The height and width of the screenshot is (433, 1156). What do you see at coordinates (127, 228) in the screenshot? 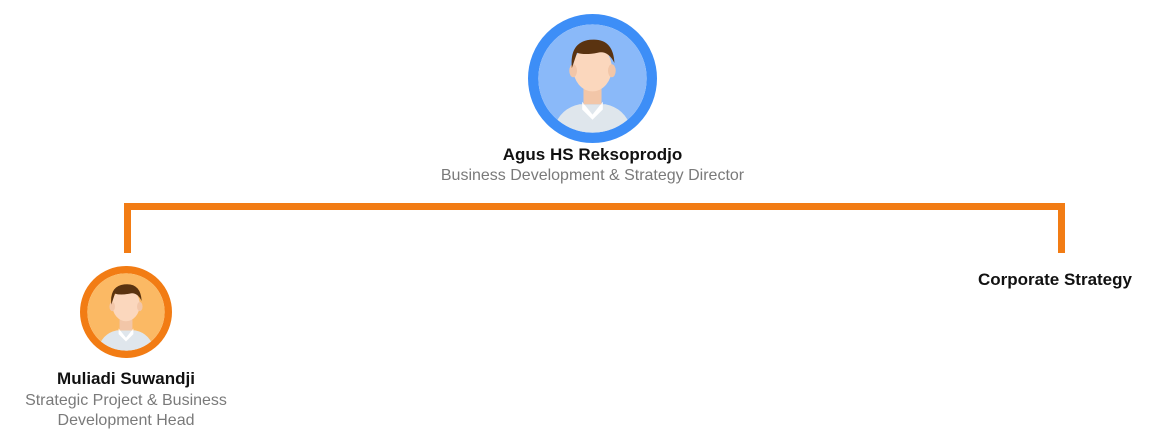
I see `connector-left-drop` at bounding box center [127, 228].